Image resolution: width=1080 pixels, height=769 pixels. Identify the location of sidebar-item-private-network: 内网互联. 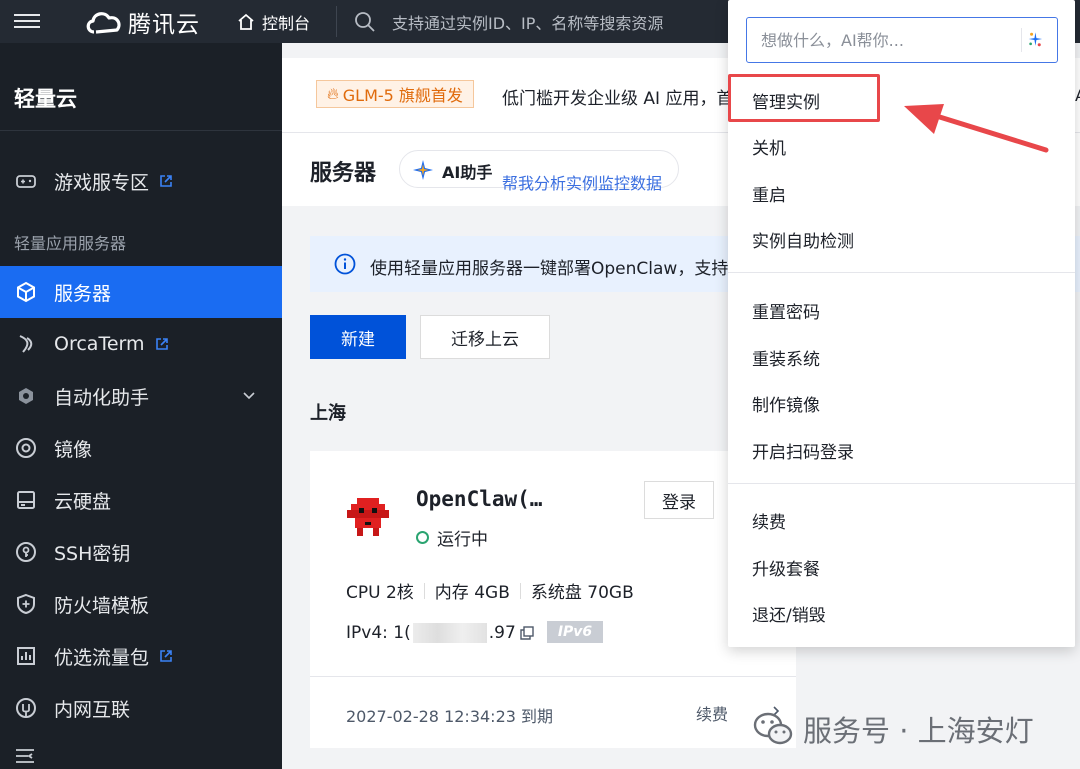
(141, 708).